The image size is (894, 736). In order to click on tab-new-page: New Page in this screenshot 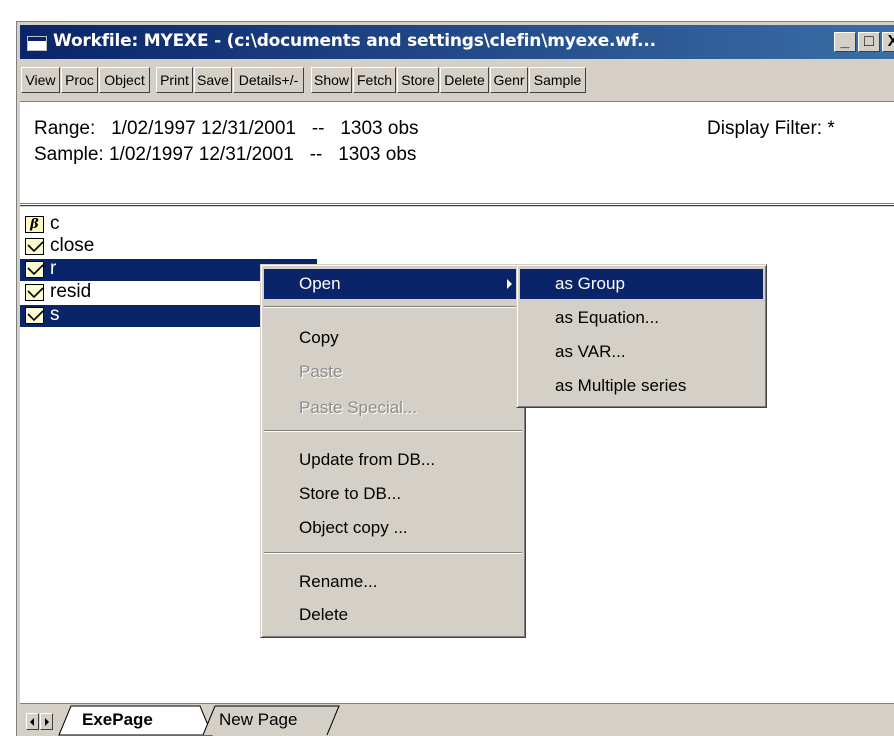, I will do `click(258, 720)`.